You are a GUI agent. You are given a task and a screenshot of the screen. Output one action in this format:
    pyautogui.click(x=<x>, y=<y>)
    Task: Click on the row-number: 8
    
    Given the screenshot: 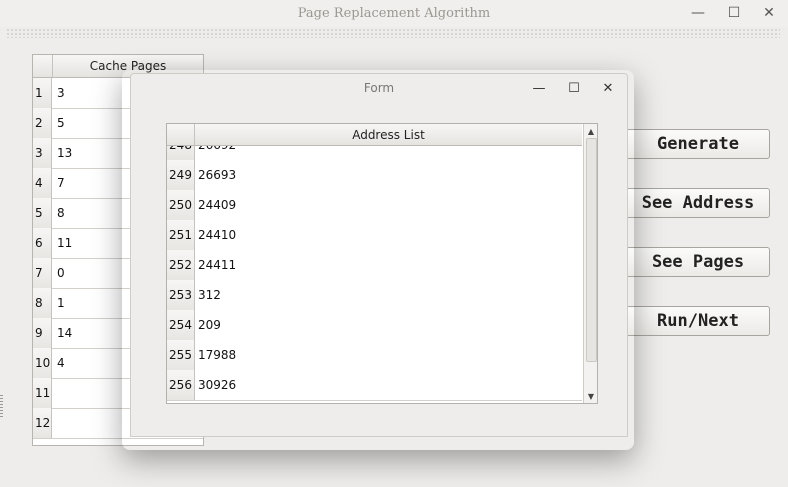 What is the action you would take?
    pyautogui.click(x=42, y=303)
    